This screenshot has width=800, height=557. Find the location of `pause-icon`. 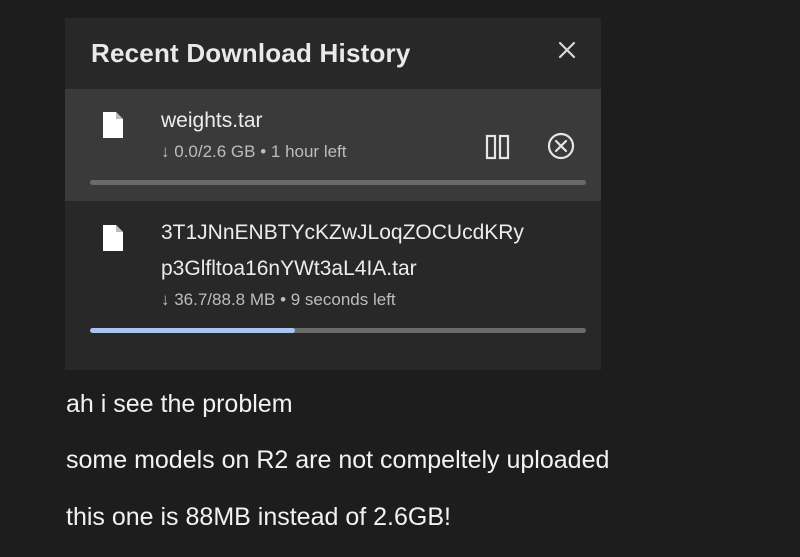

pause-icon is located at coordinates (497, 147).